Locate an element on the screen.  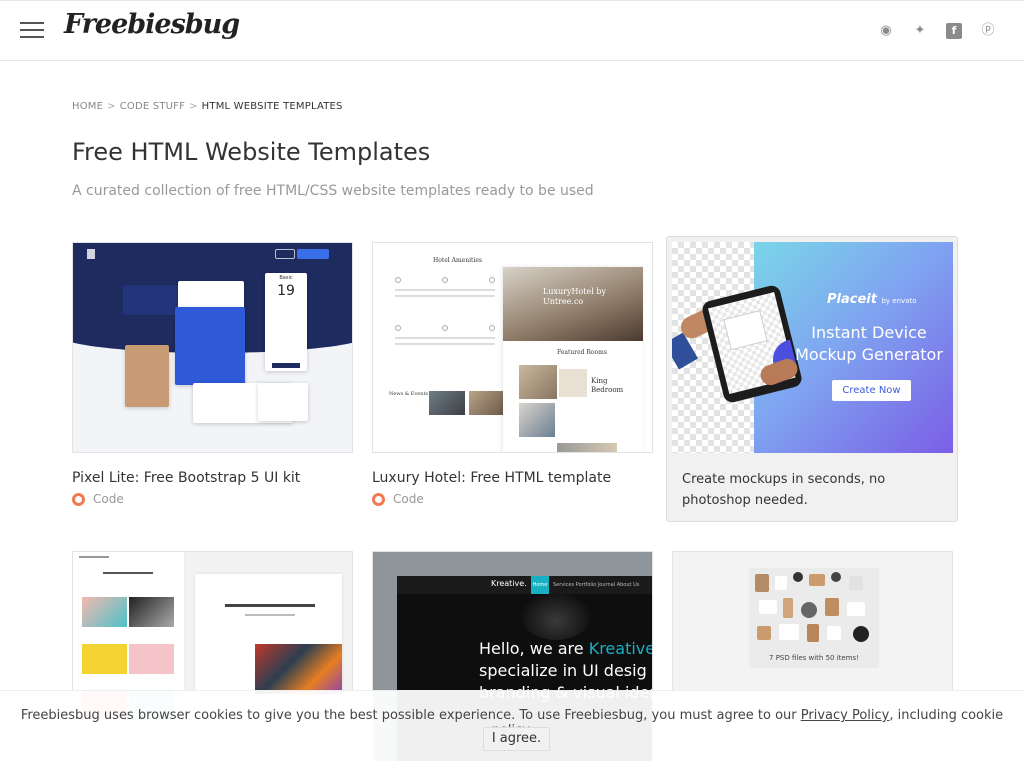
page-title: Free HTML Website Templates is located at coordinates (251, 152).